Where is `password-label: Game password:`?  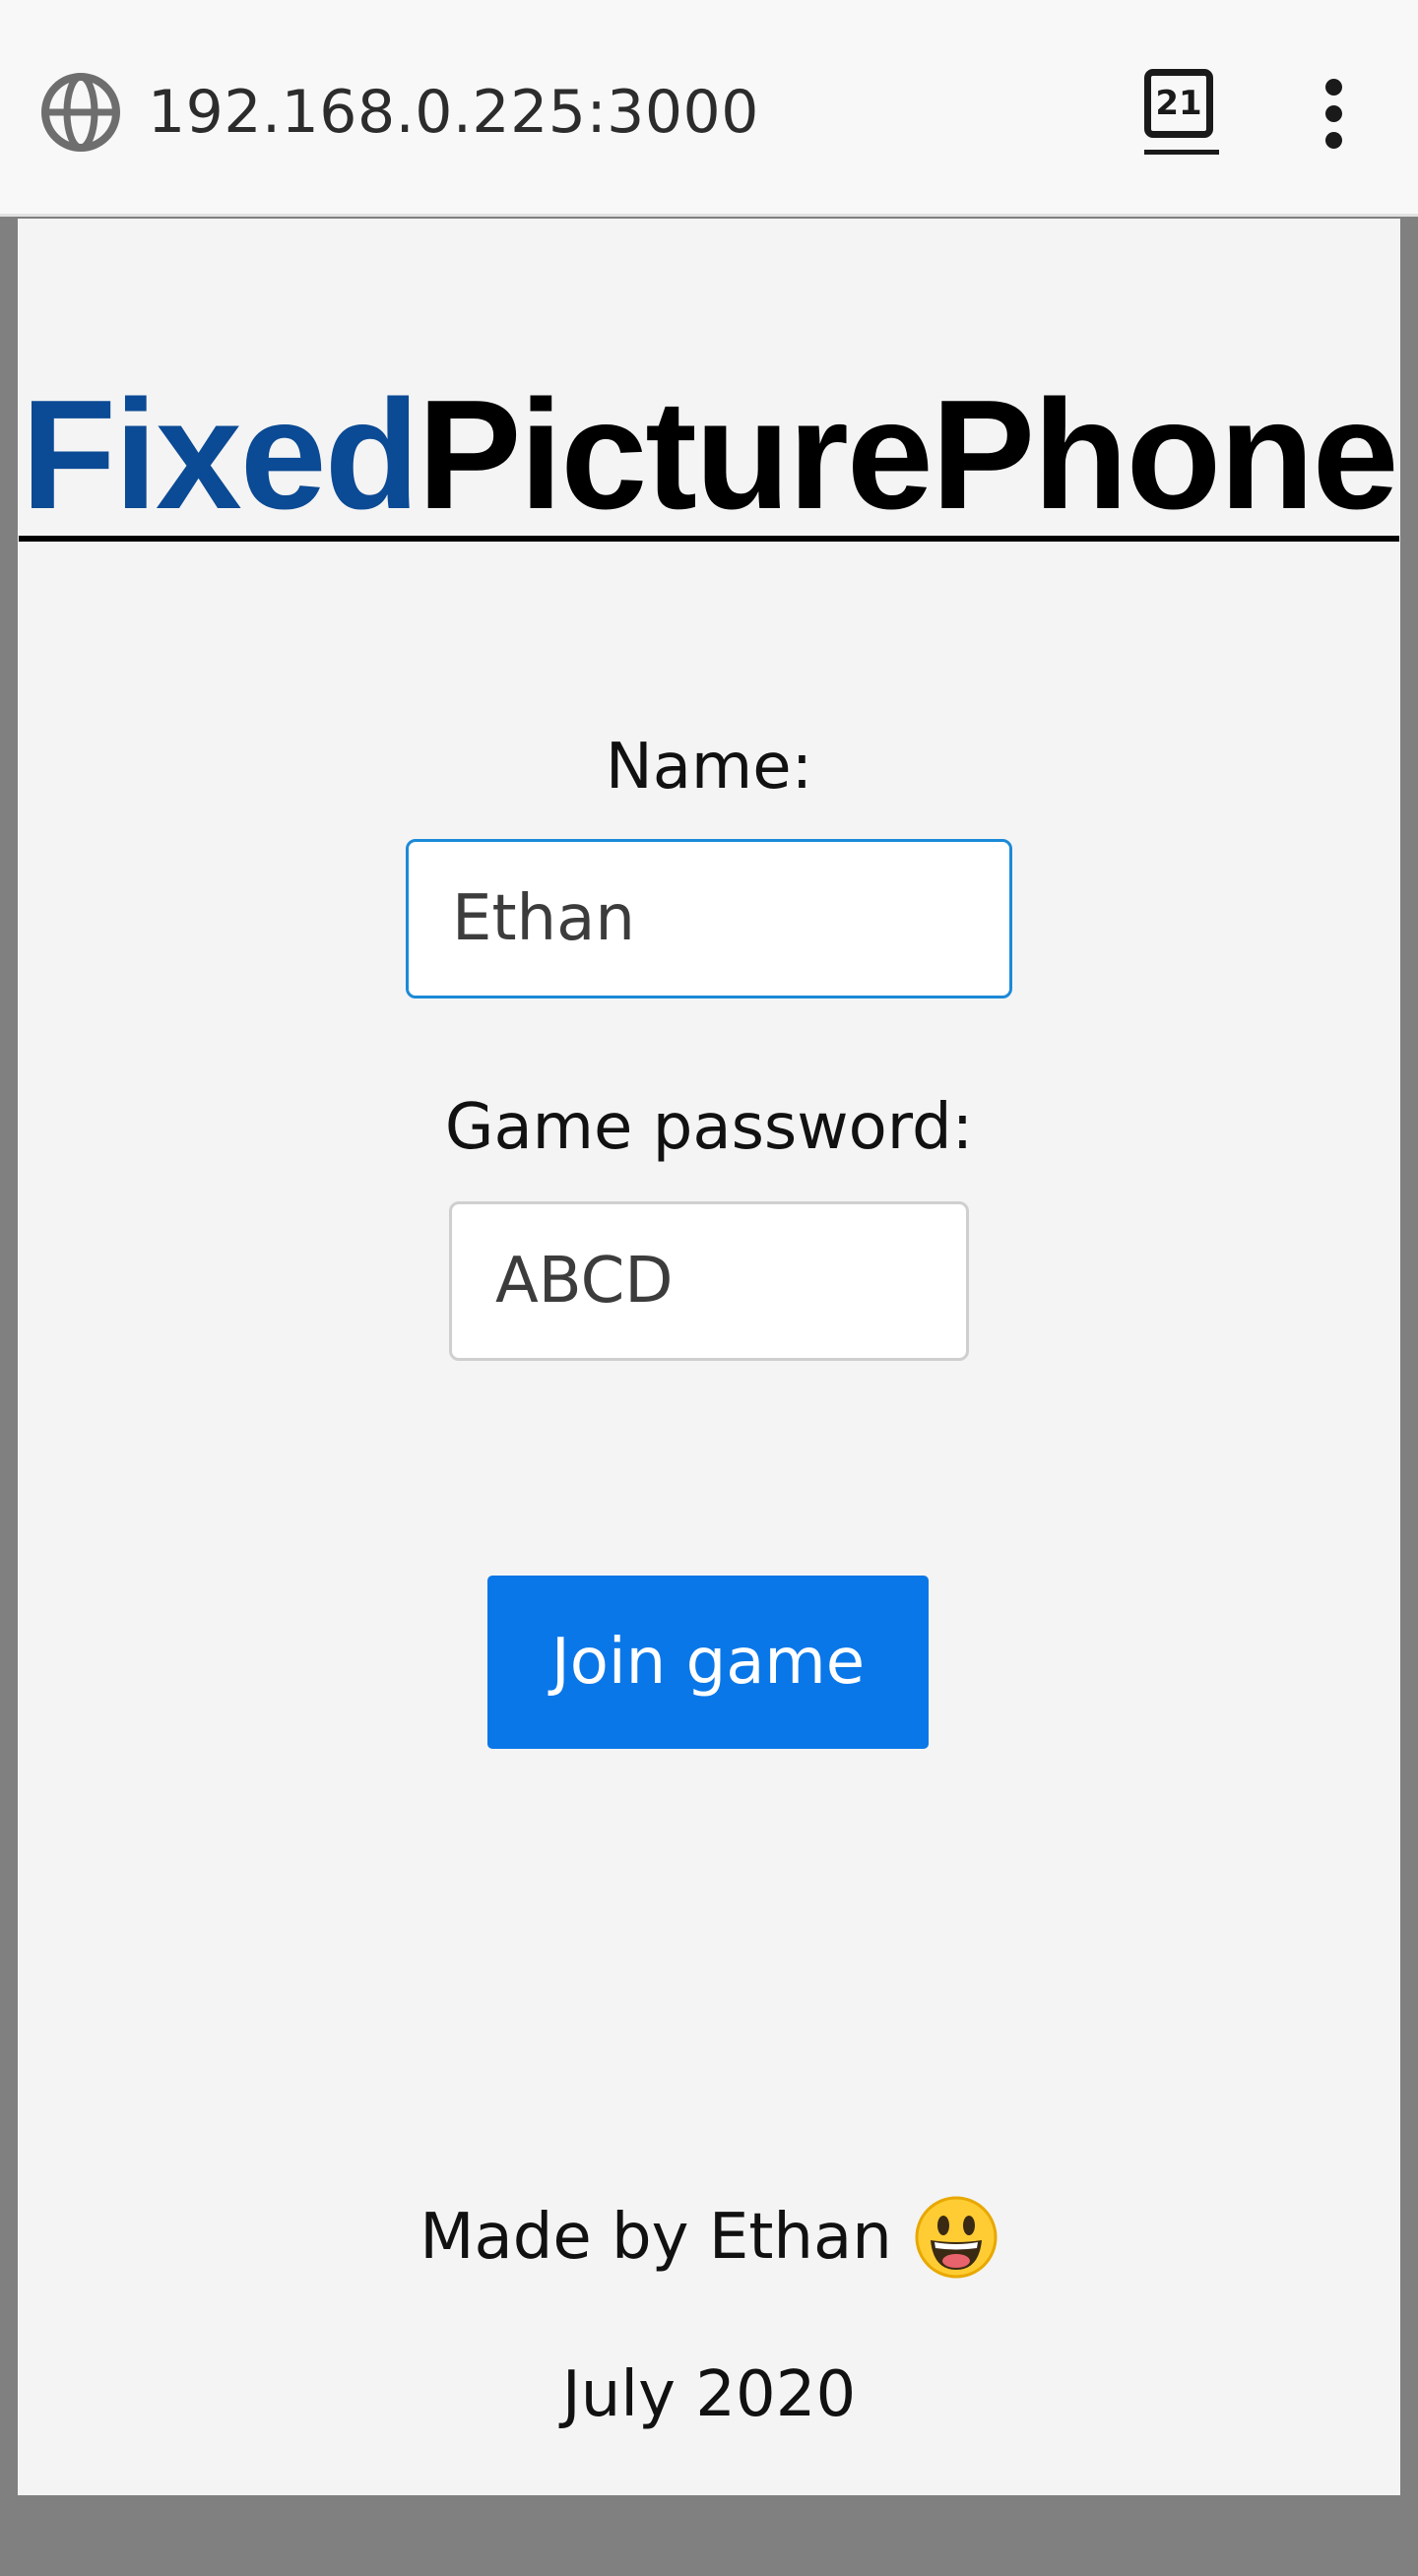
password-label: Game password: is located at coordinates (709, 1127).